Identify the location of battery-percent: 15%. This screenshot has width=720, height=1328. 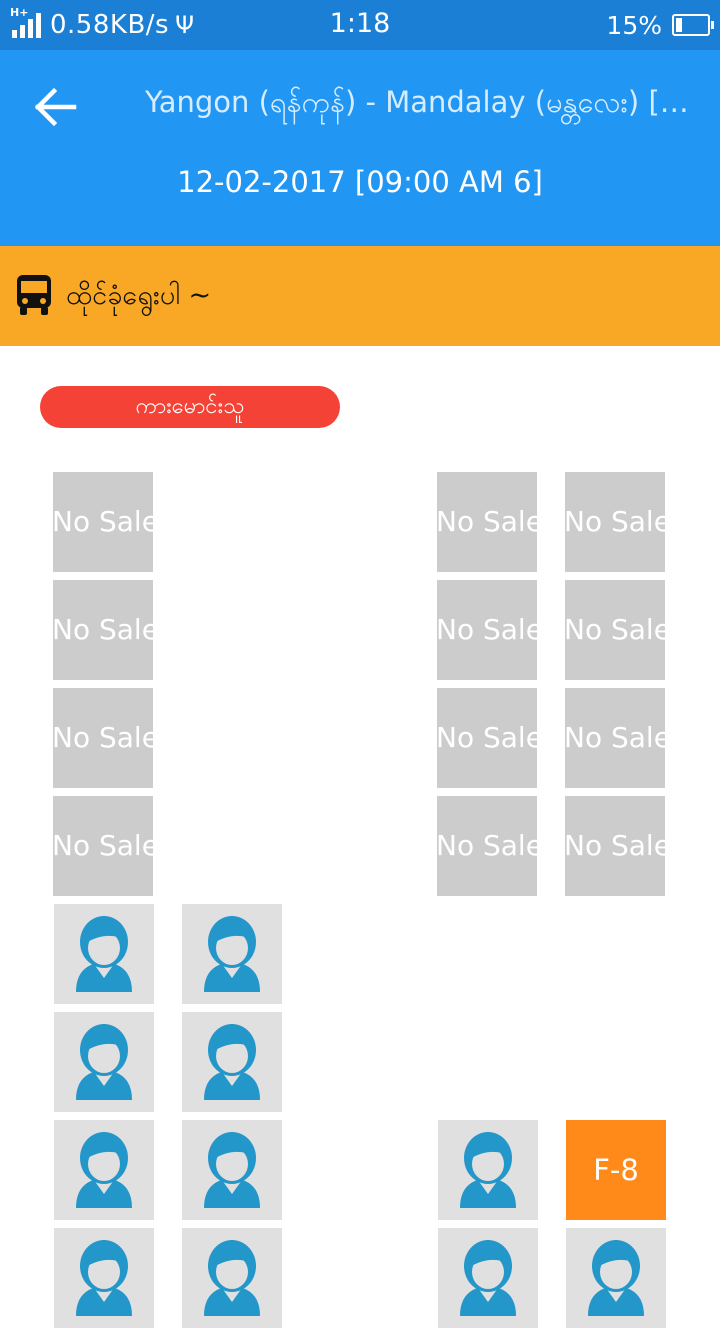
(634, 25).